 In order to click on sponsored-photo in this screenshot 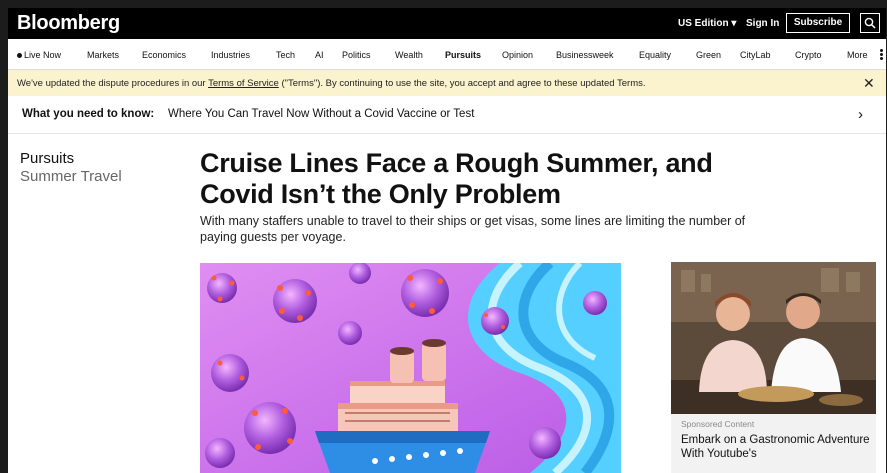, I will do `click(773, 338)`.